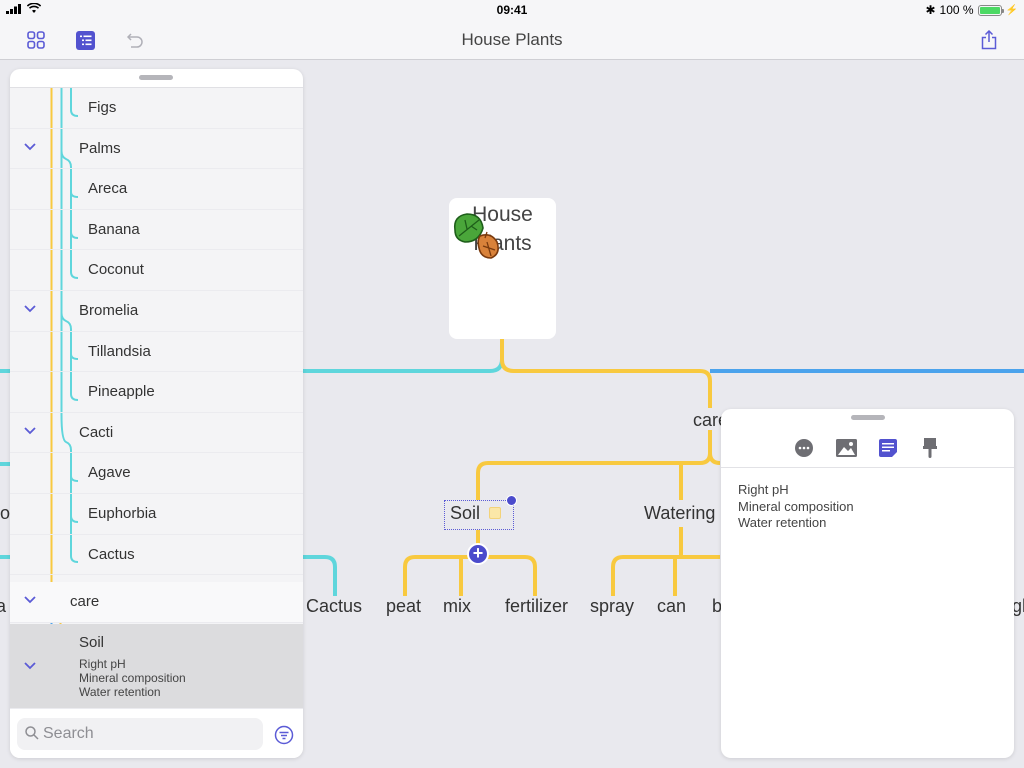 The width and height of the screenshot is (1024, 768). I want to click on outline-row: Figs, so click(156, 108).